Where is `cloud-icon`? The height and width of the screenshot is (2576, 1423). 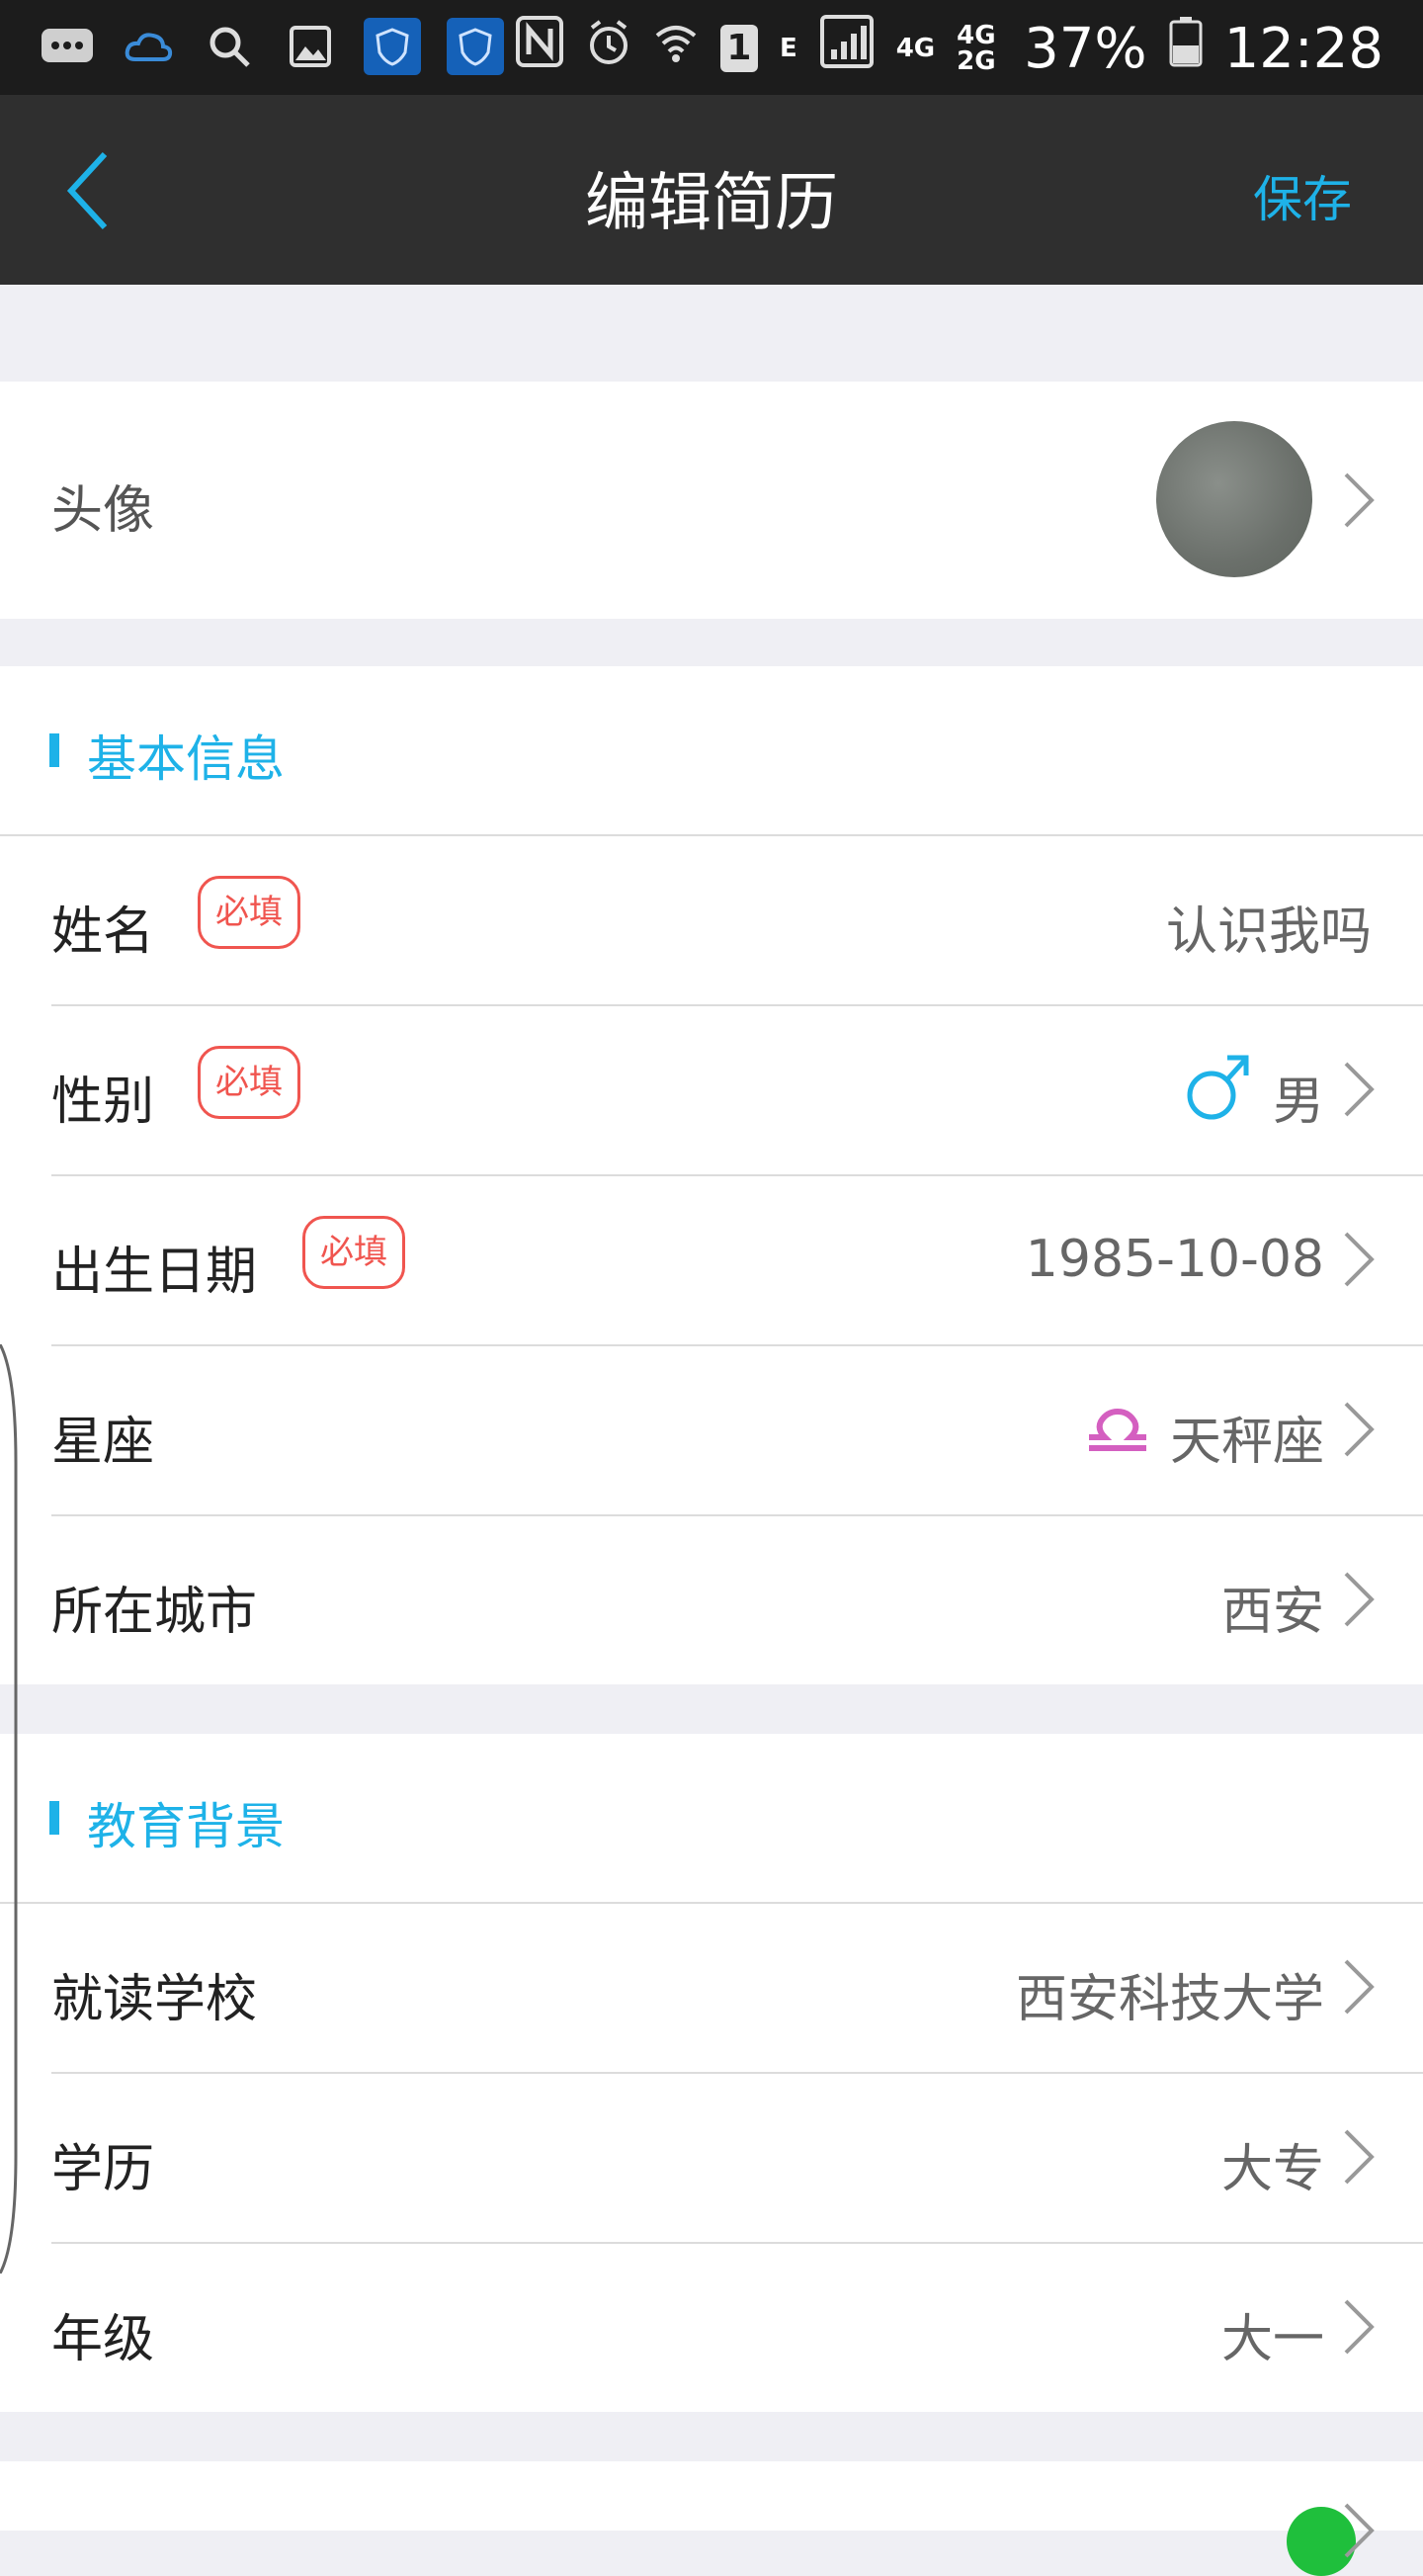 cloud-icon is located at coordinates (148, 46).